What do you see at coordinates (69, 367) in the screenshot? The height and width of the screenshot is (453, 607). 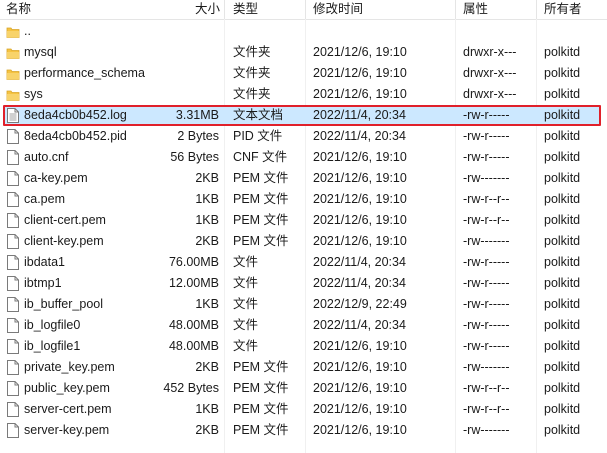 I see `file-name: private_key.pem` at bounding box center [69, 367].